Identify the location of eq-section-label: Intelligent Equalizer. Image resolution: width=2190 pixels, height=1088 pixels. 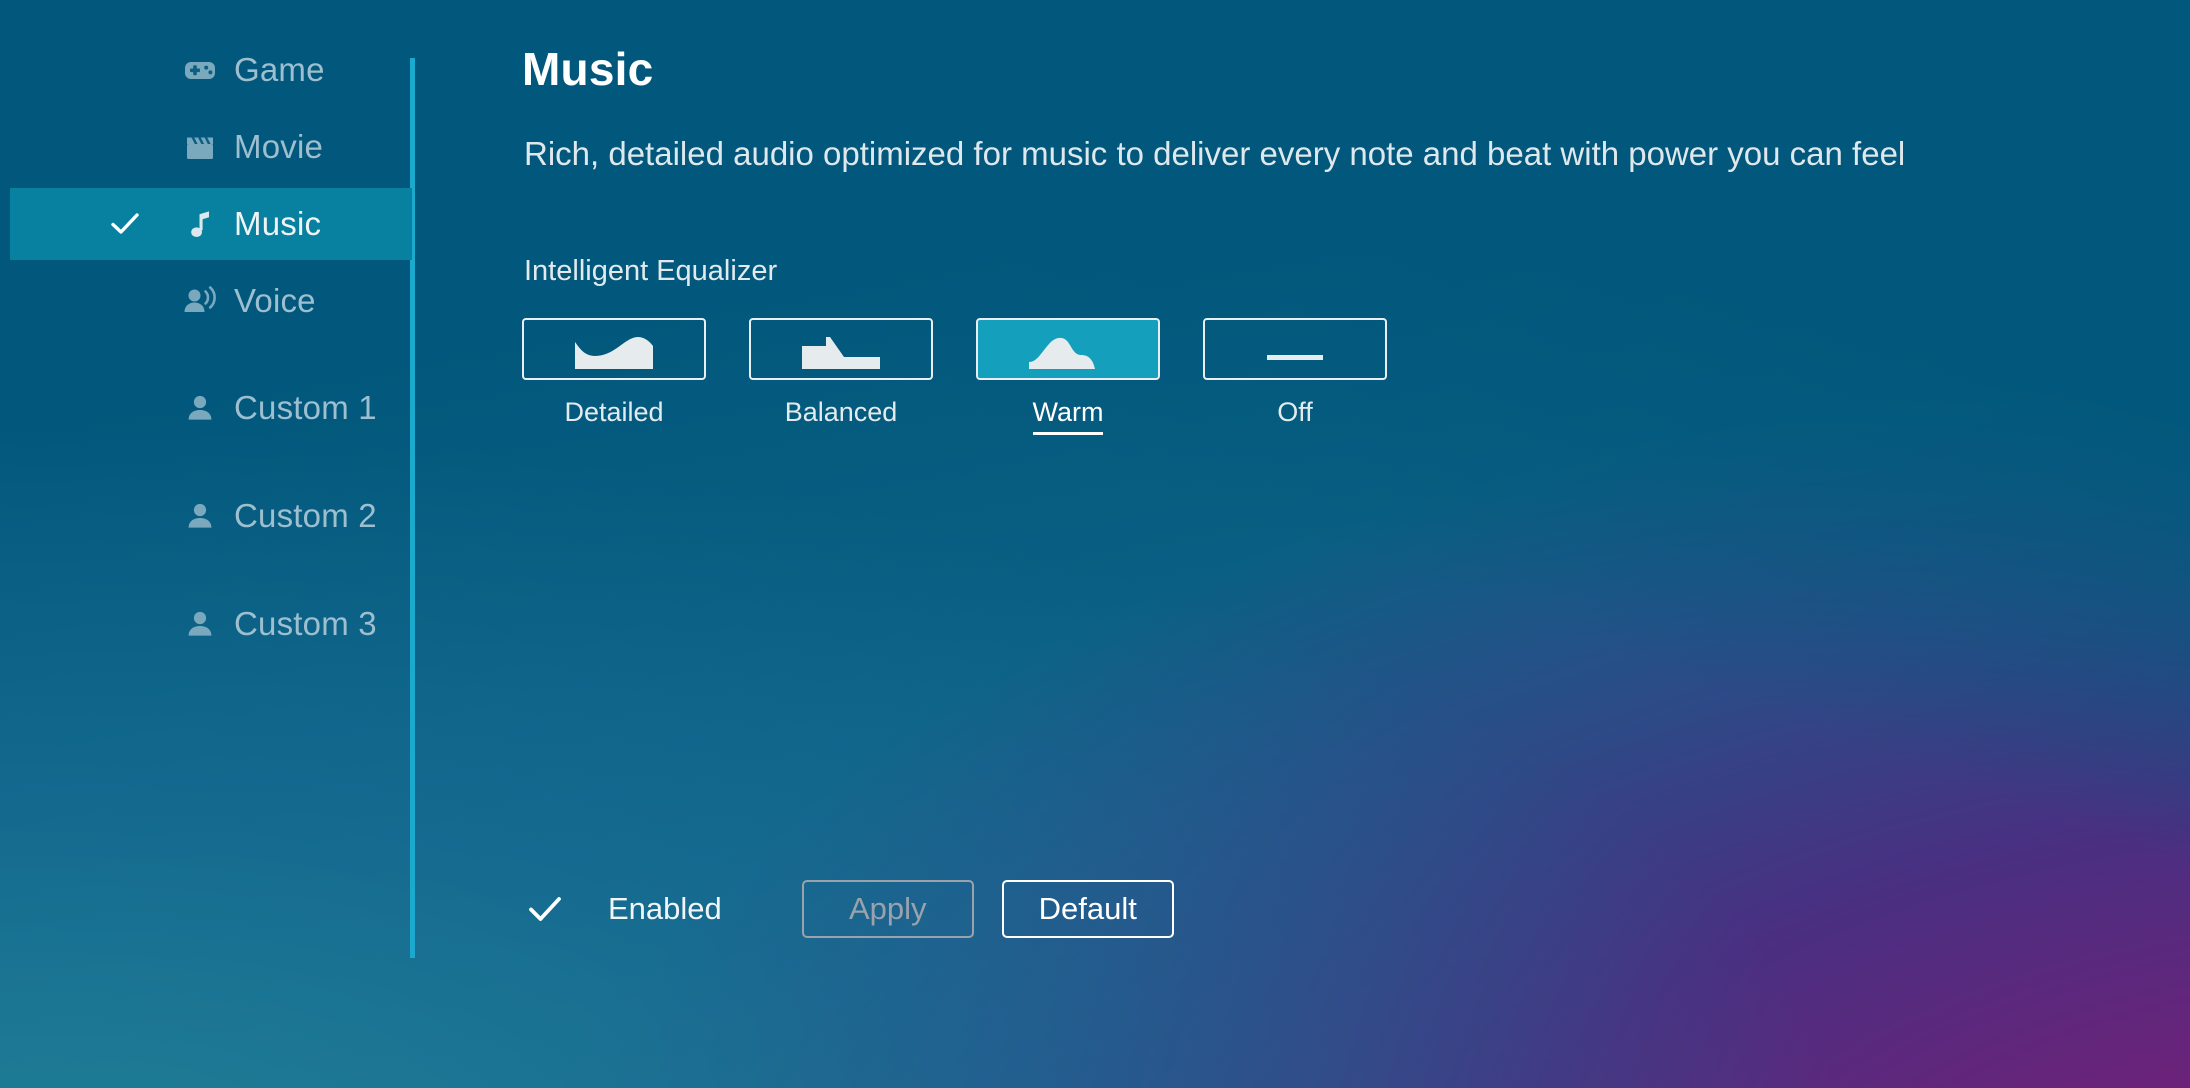
(651, 271).